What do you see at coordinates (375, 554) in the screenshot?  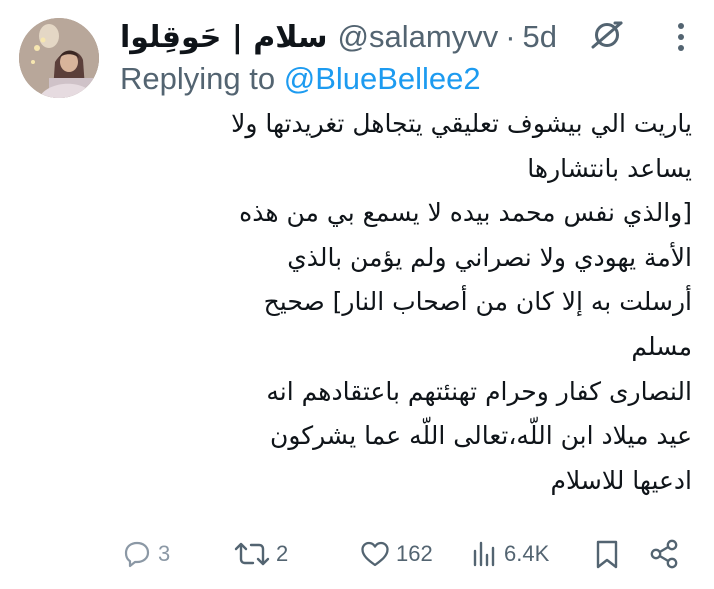 I see `heart-icon` at bounding box center [375, 554].